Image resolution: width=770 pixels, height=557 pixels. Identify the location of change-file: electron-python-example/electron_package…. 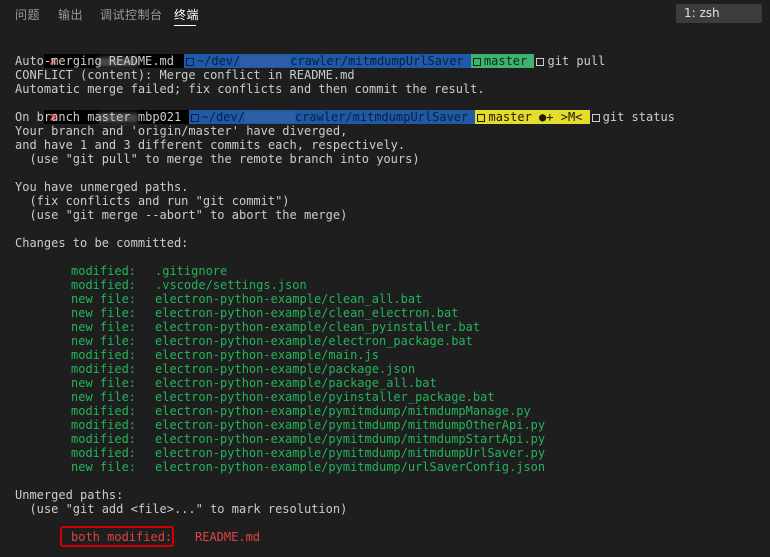
(314, 341).